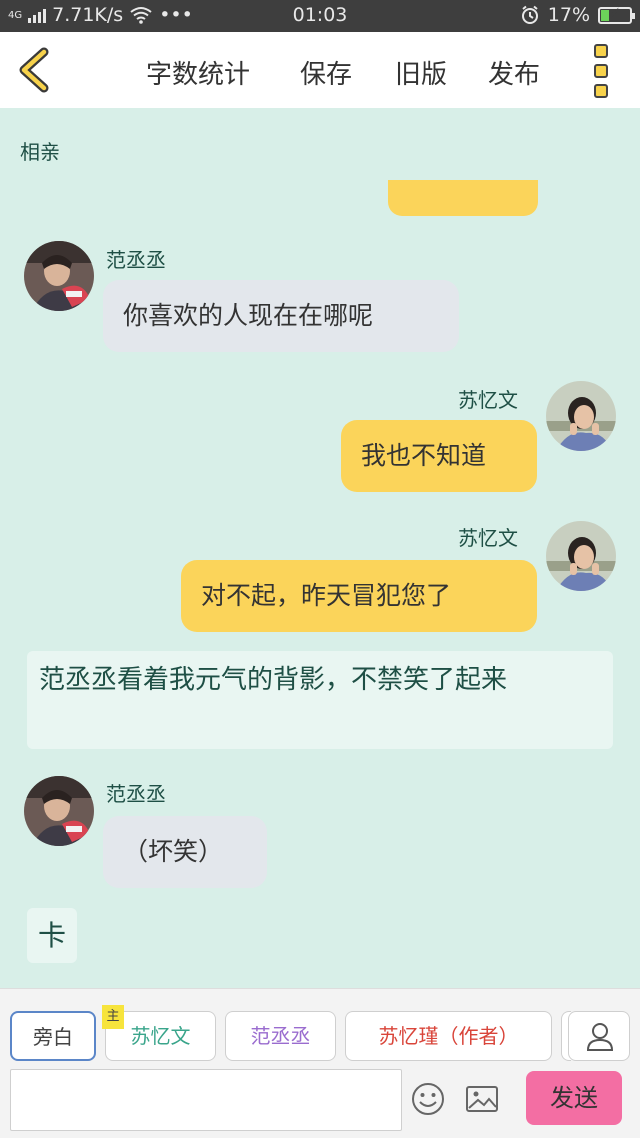 This screenshot has height=1138, width=640. I want to click on narration-message: 范丞丞看着我元气的背影，不禁笑了起来, so click(320, 700).